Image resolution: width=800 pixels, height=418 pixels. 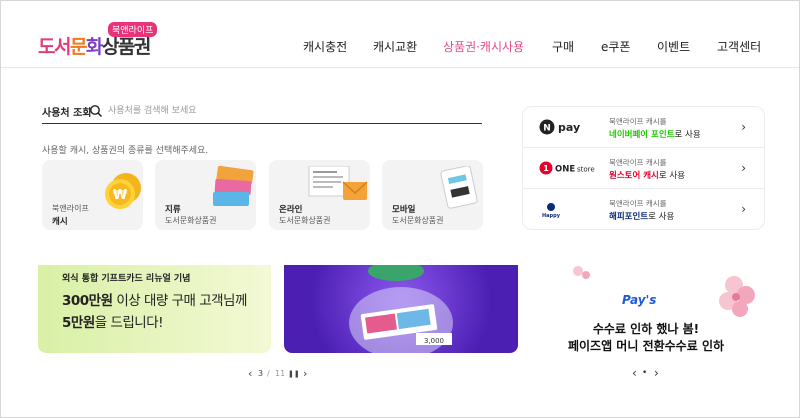 What do you see at coordinates (434, 341) in the screenshot?
I see `promo-amount: 3,000` at bounding box center [434, 341].